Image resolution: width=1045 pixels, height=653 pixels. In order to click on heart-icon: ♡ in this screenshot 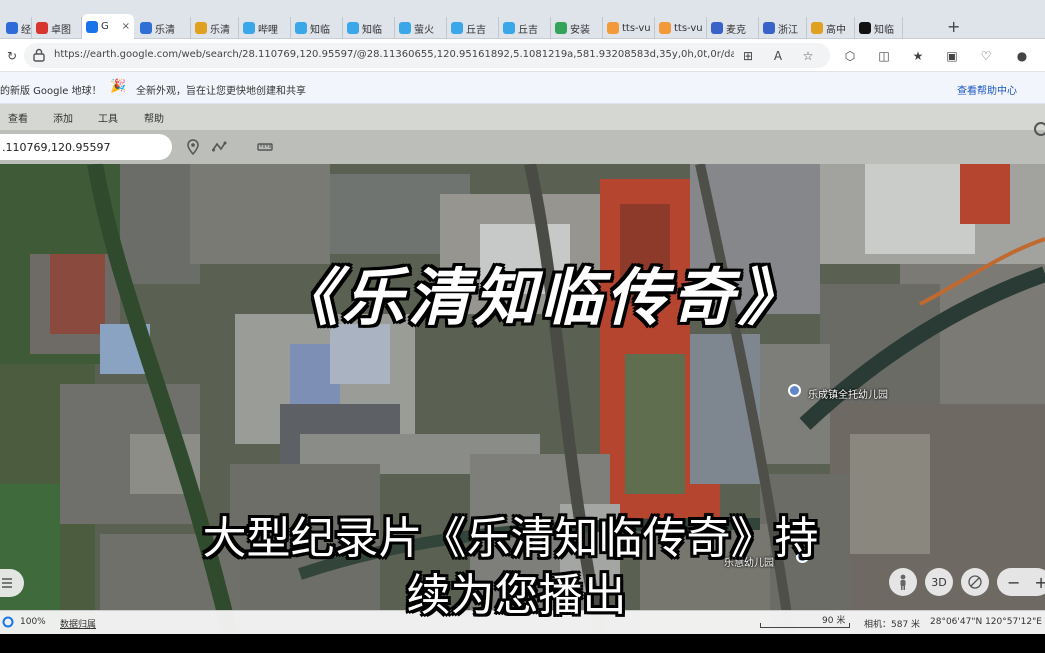, I will do `click(986, 56)`.